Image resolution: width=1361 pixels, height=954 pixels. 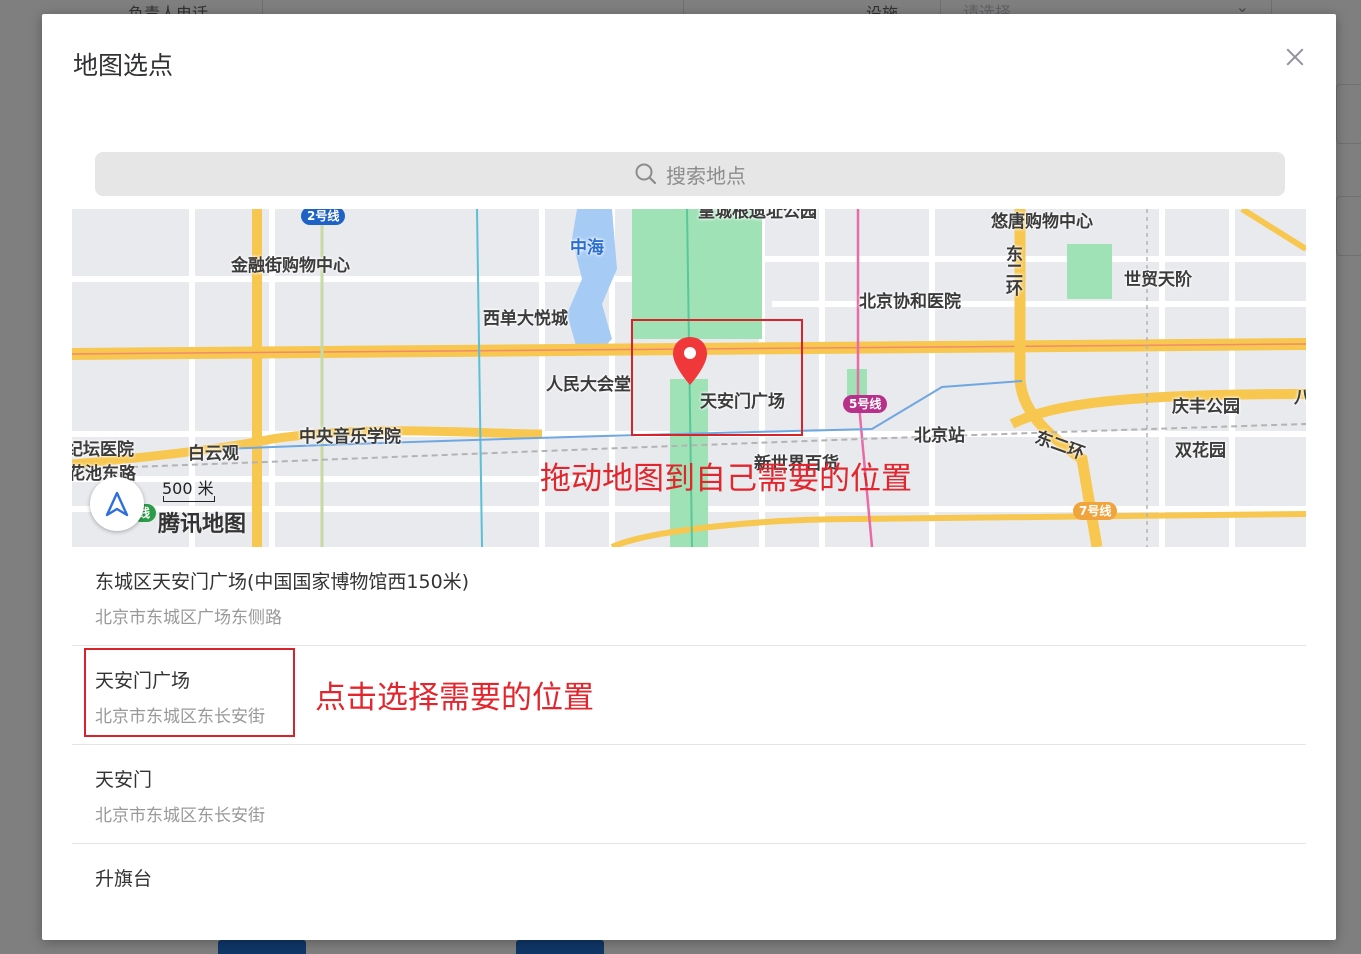 What do you see at coordinates (689, 794) in the screenshot?
I see `list-item: 天安门 北京市东城区东长安街` at bounding box center [689, 794].